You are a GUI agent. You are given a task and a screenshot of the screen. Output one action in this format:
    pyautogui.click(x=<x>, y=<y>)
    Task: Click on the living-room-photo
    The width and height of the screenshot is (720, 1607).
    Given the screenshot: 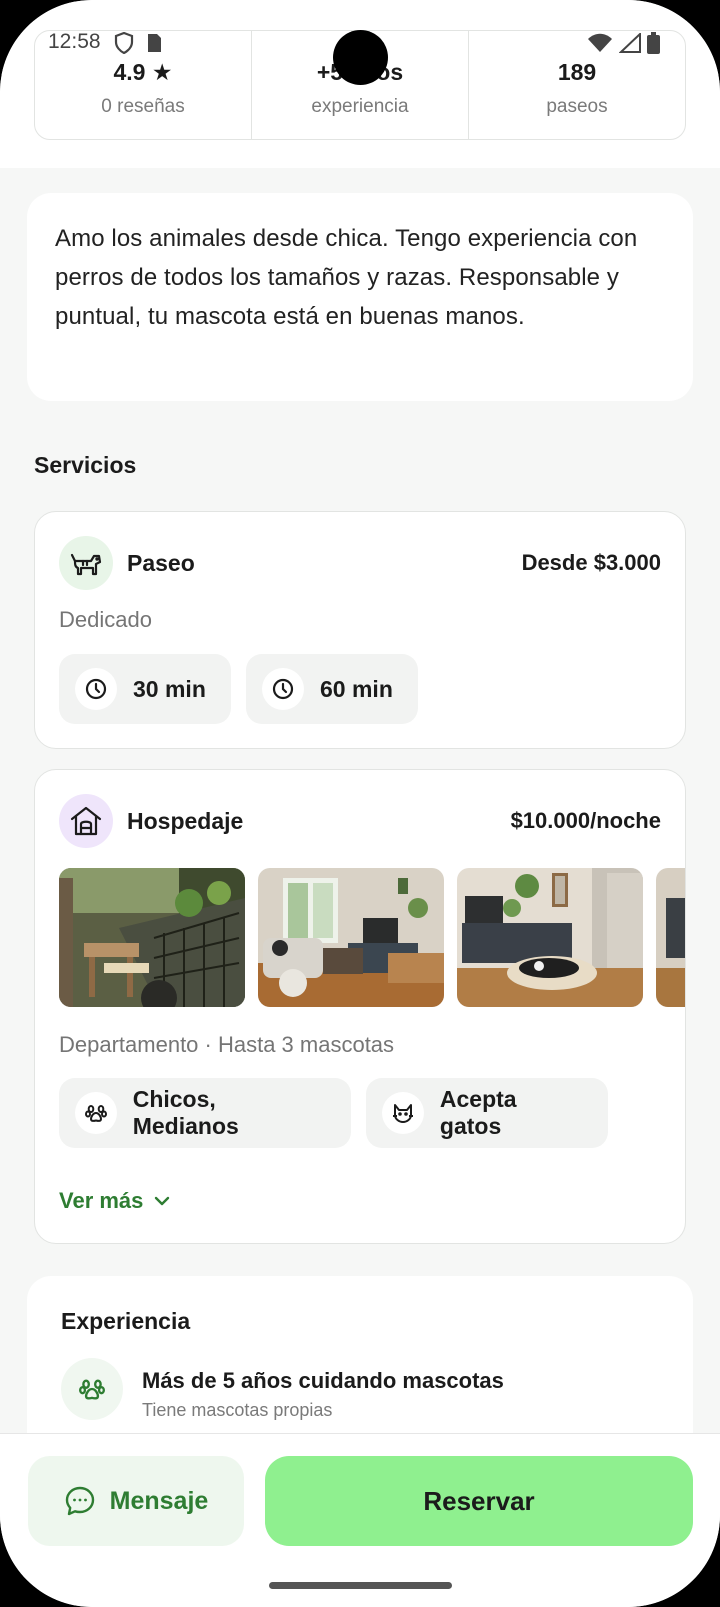 What is the action you would take?
    pyautogui.click(x=351, y=937)
    